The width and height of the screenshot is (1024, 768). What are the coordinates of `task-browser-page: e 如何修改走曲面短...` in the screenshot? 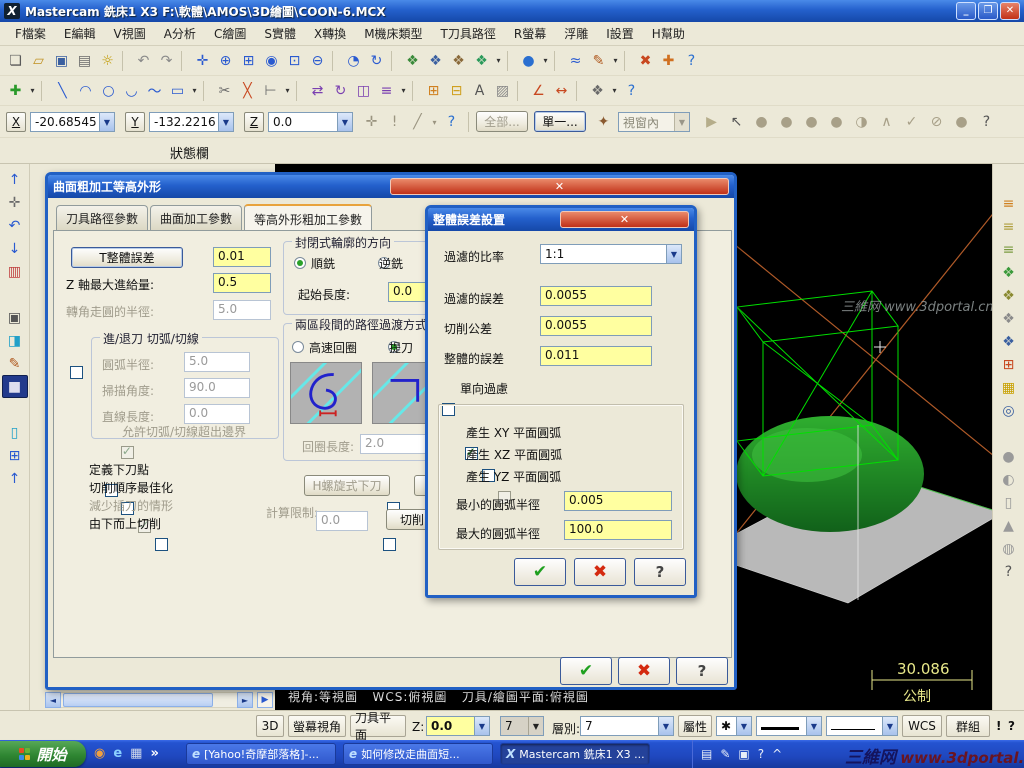 It's located at (418, 754).